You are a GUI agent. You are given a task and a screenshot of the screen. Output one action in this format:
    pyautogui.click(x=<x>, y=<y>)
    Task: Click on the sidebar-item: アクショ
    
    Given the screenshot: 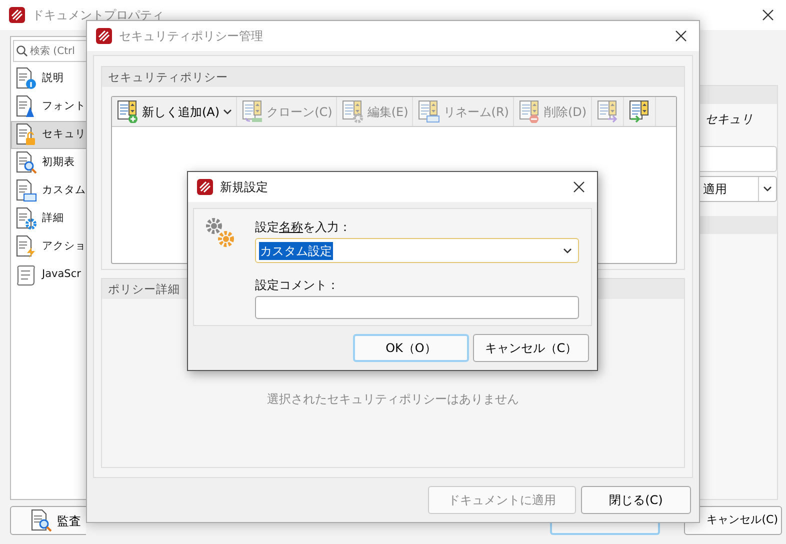 What is the action you would take?
    pyautogui.click(x=48, y=247)
    